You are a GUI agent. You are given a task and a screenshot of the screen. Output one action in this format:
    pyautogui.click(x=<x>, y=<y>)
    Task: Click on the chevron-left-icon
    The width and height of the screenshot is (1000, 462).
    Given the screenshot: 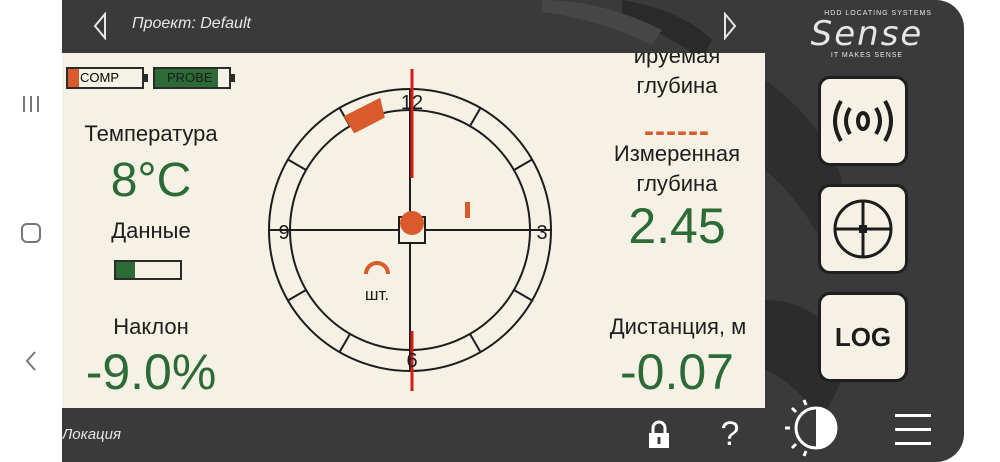 What is the action you would take?
    pyautogui.click(x=99, y=26)
    